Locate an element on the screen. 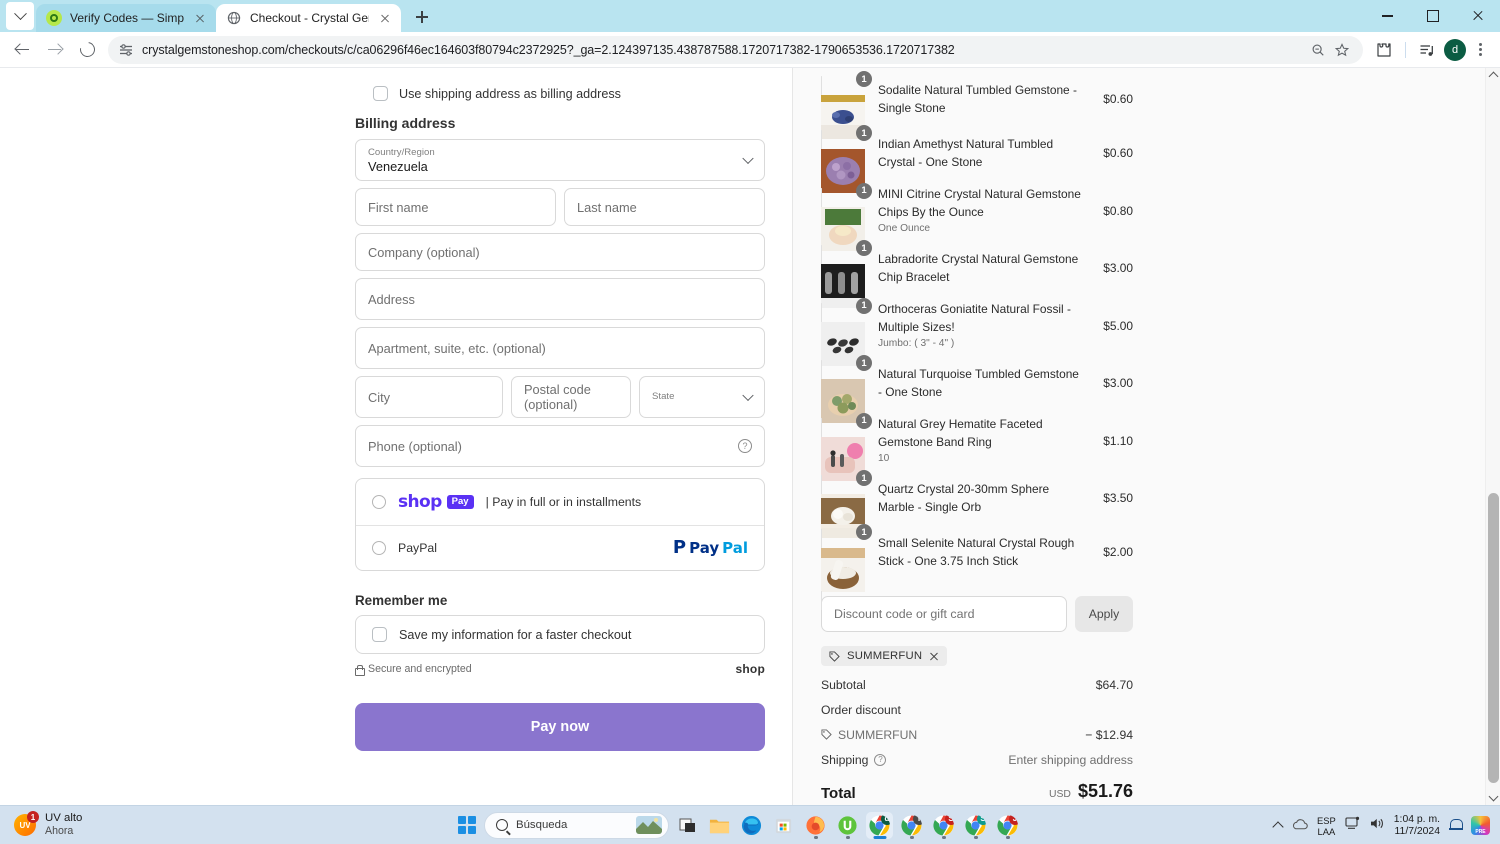 This screenshot has height=844, width=1500. taskbar-search: Búsqueda is located at coordinates (576, 825).